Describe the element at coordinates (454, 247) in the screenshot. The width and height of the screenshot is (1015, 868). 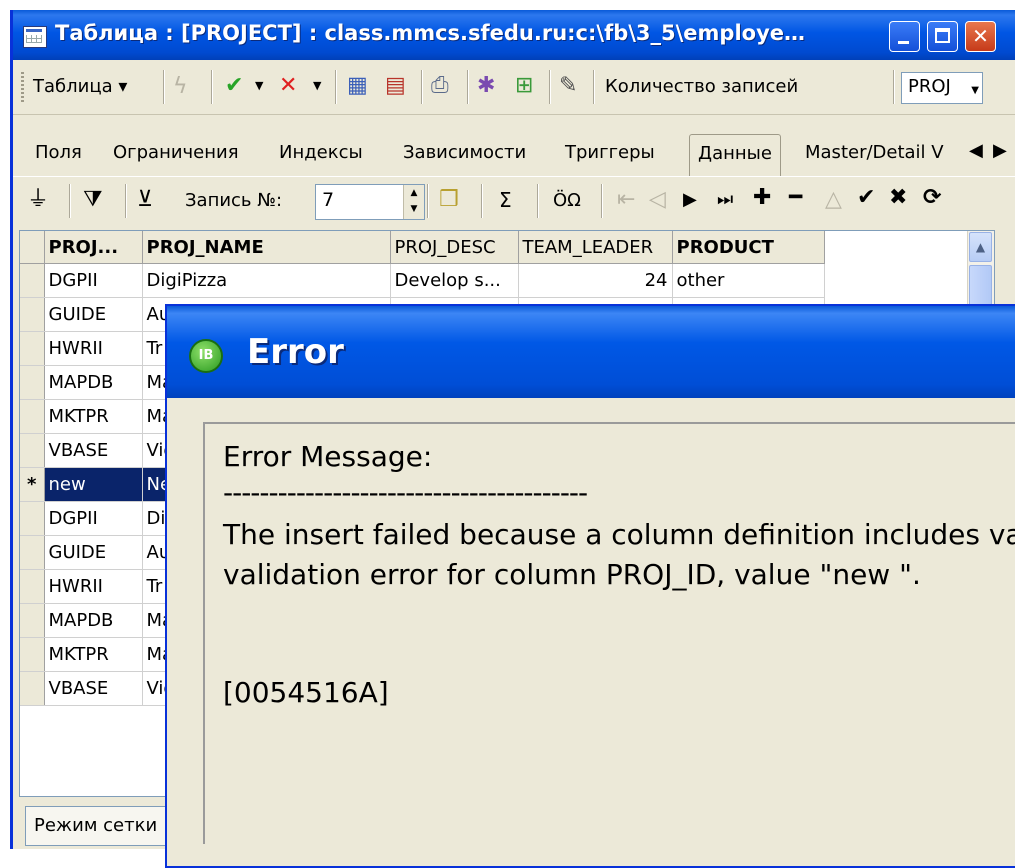
I see `column-header-proj-desc: PROJ_DESC` at that location.